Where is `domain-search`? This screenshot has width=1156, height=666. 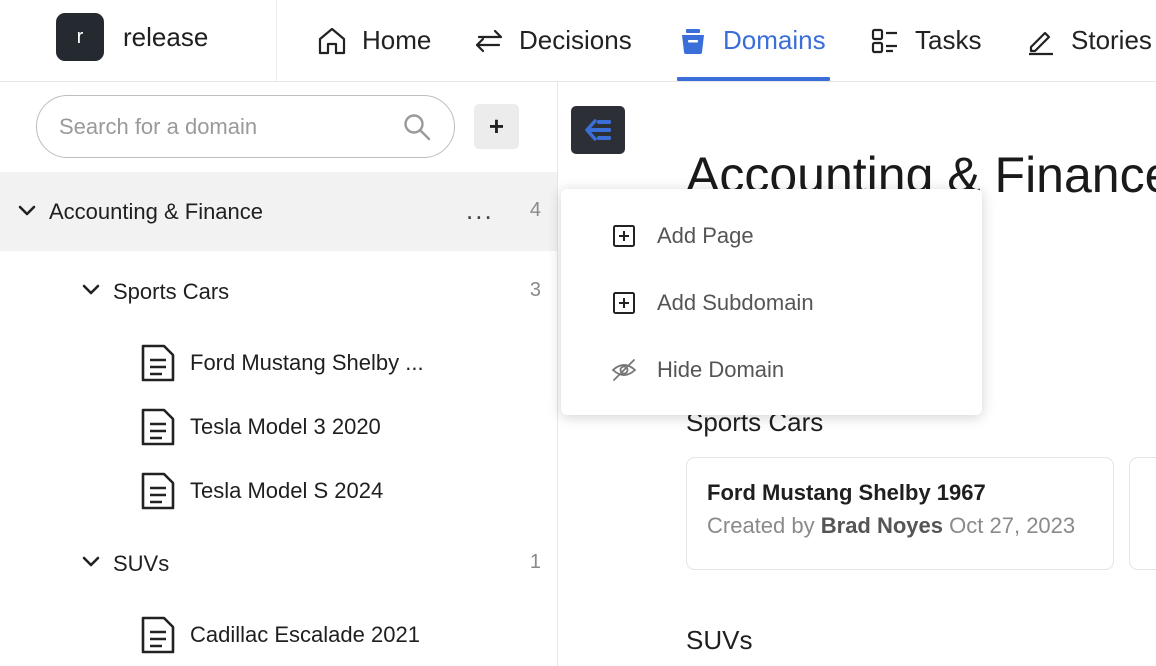
domain-search is located at coordinates (245, 126).